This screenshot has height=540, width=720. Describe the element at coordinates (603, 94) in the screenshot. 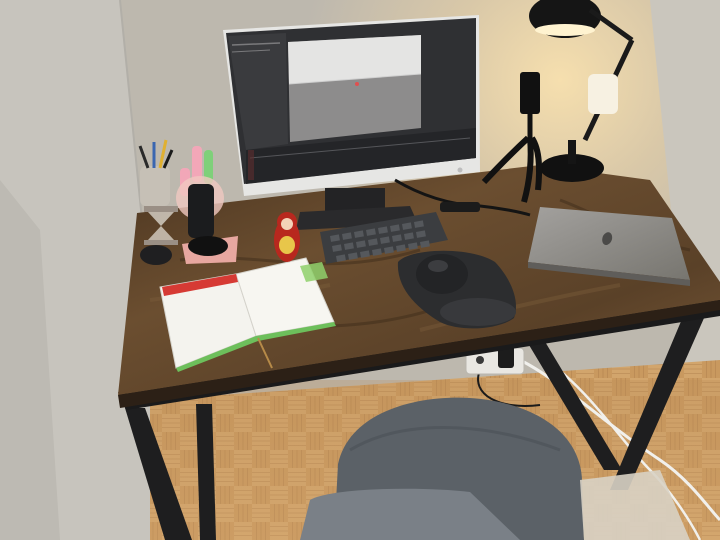

I see `phone-light` at that location.